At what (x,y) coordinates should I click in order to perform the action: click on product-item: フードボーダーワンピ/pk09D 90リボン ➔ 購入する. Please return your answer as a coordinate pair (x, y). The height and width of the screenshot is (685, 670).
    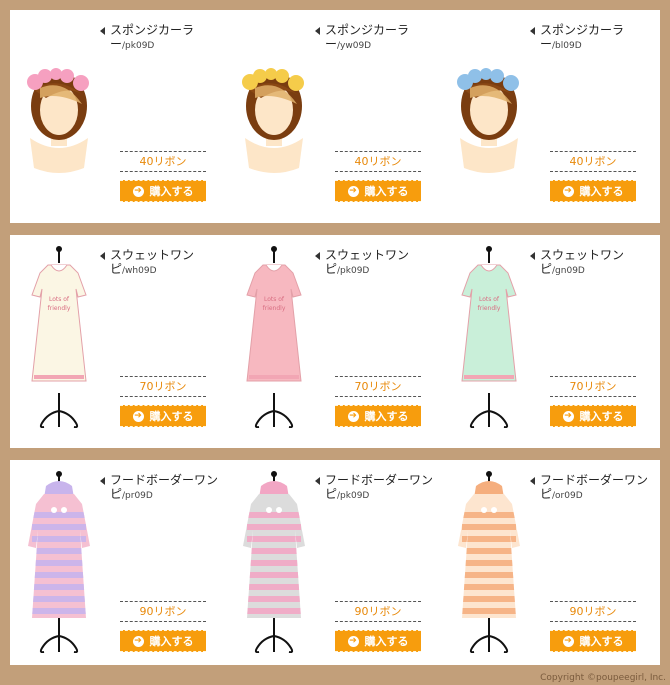
    Looking at the image, I should click on (332, 562).